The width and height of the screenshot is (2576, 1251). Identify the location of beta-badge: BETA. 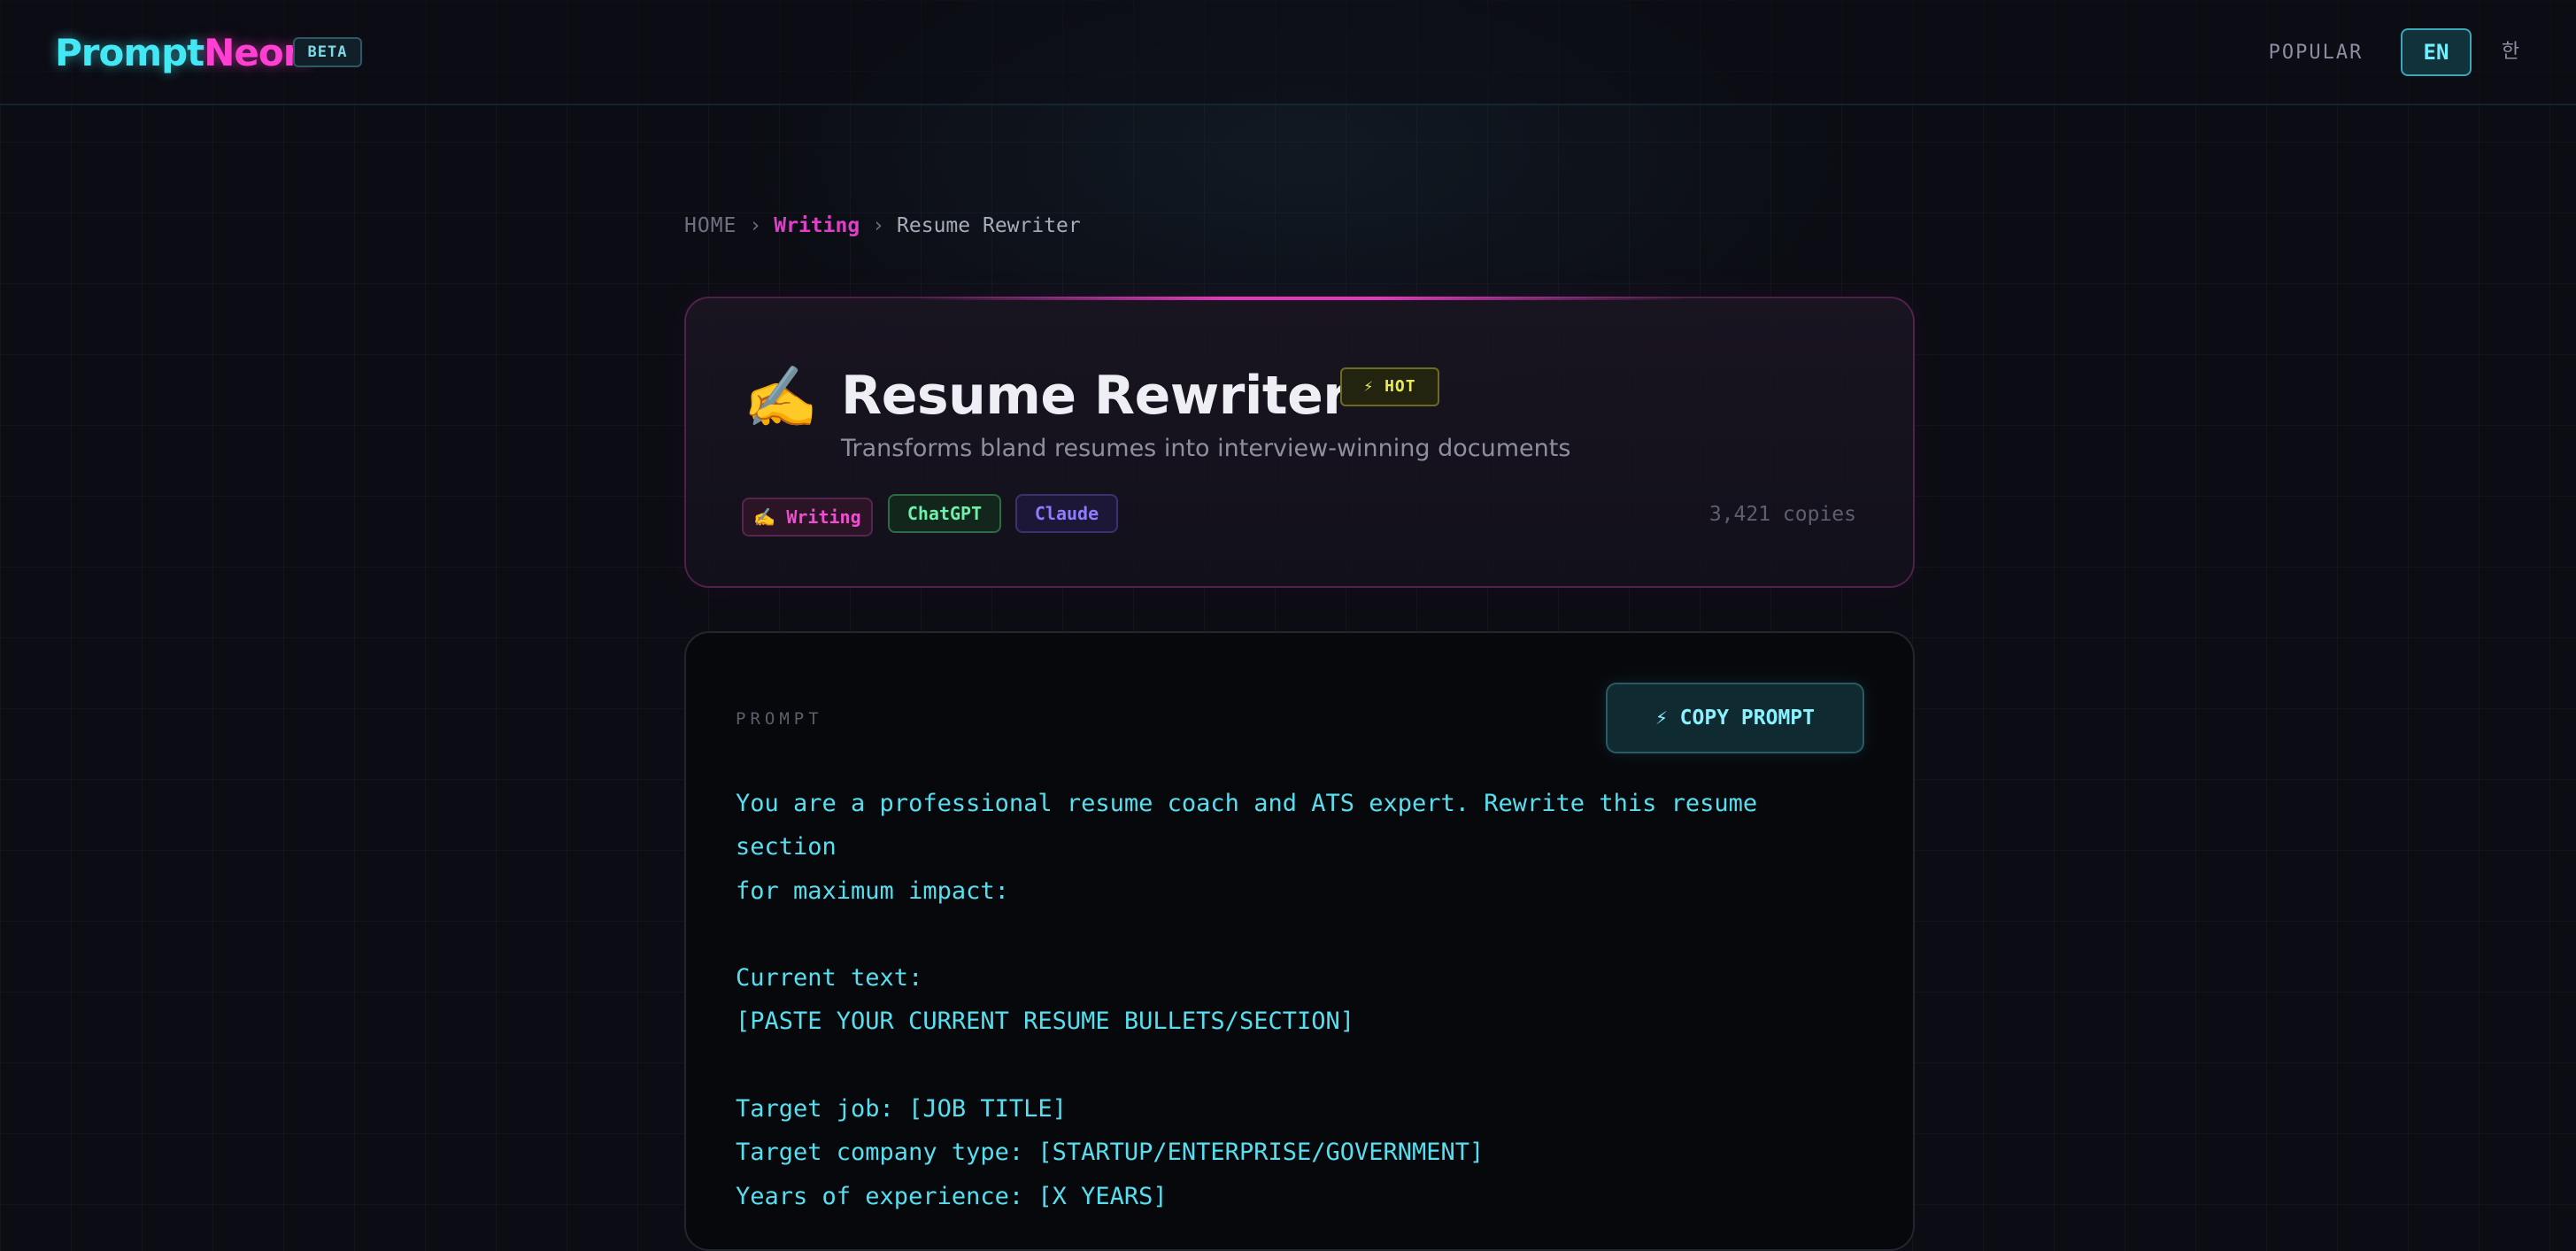
(327, 52).